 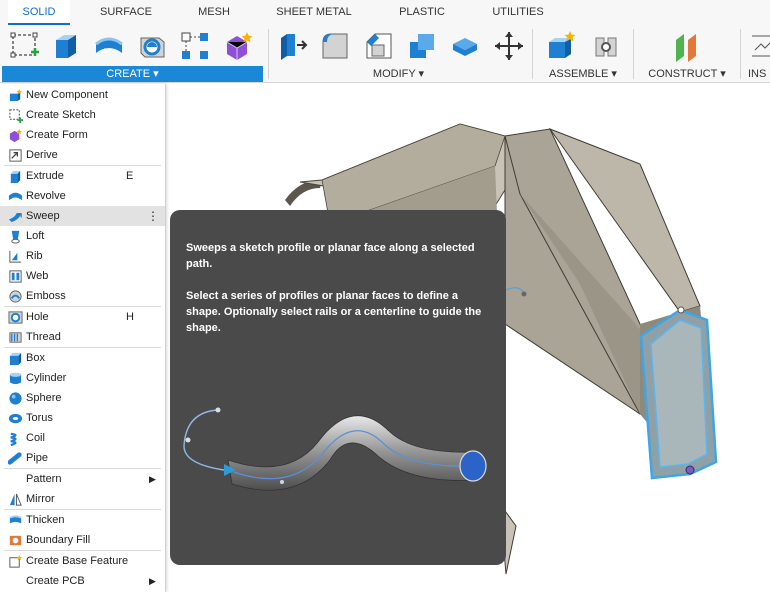 I want to click on menu-item-sphere: Sphere, so click(x=82, y=398).